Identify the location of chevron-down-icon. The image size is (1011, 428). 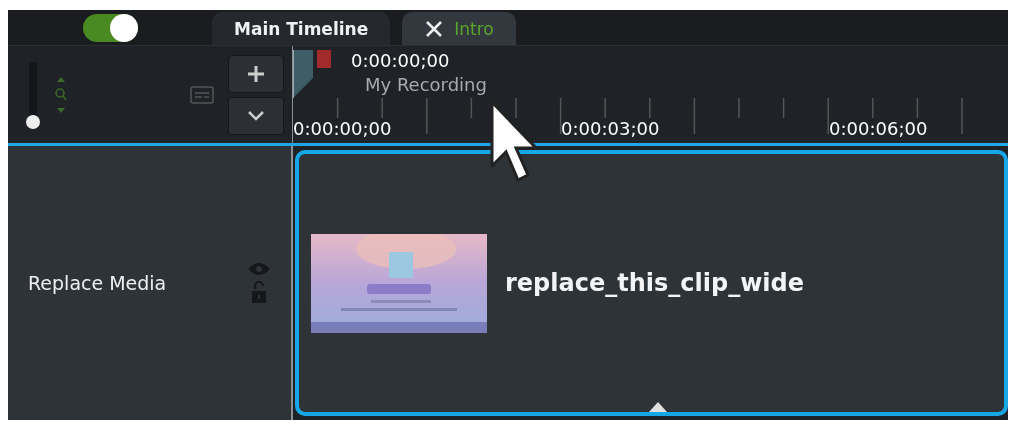
(256, 115).